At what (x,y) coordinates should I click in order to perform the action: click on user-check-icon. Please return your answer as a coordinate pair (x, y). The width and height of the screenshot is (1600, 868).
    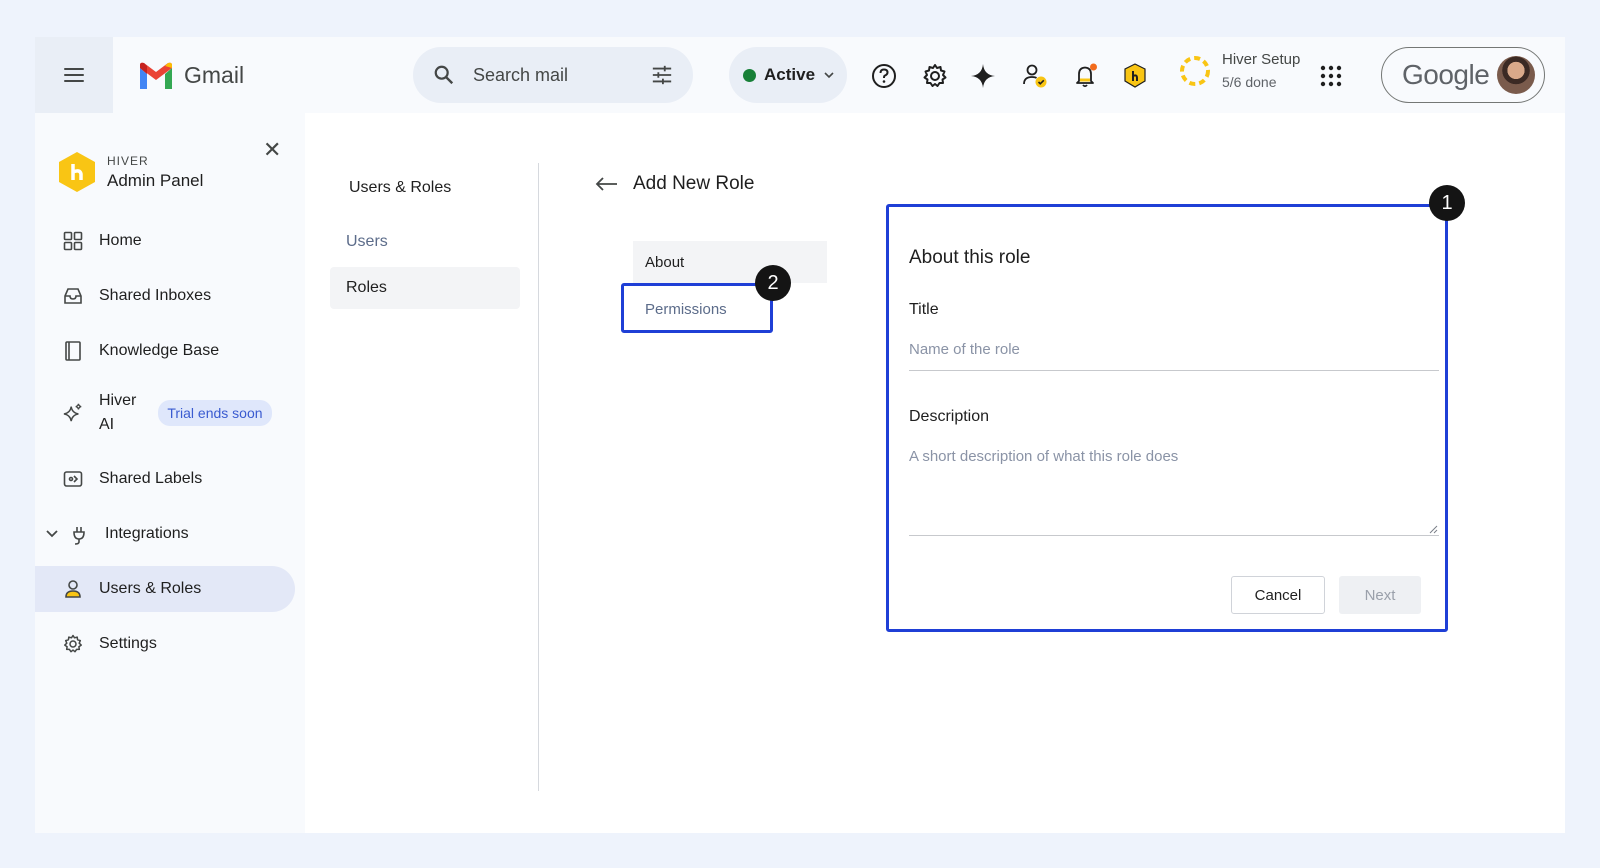
    Looking at the image, I should click on (1035, 76).